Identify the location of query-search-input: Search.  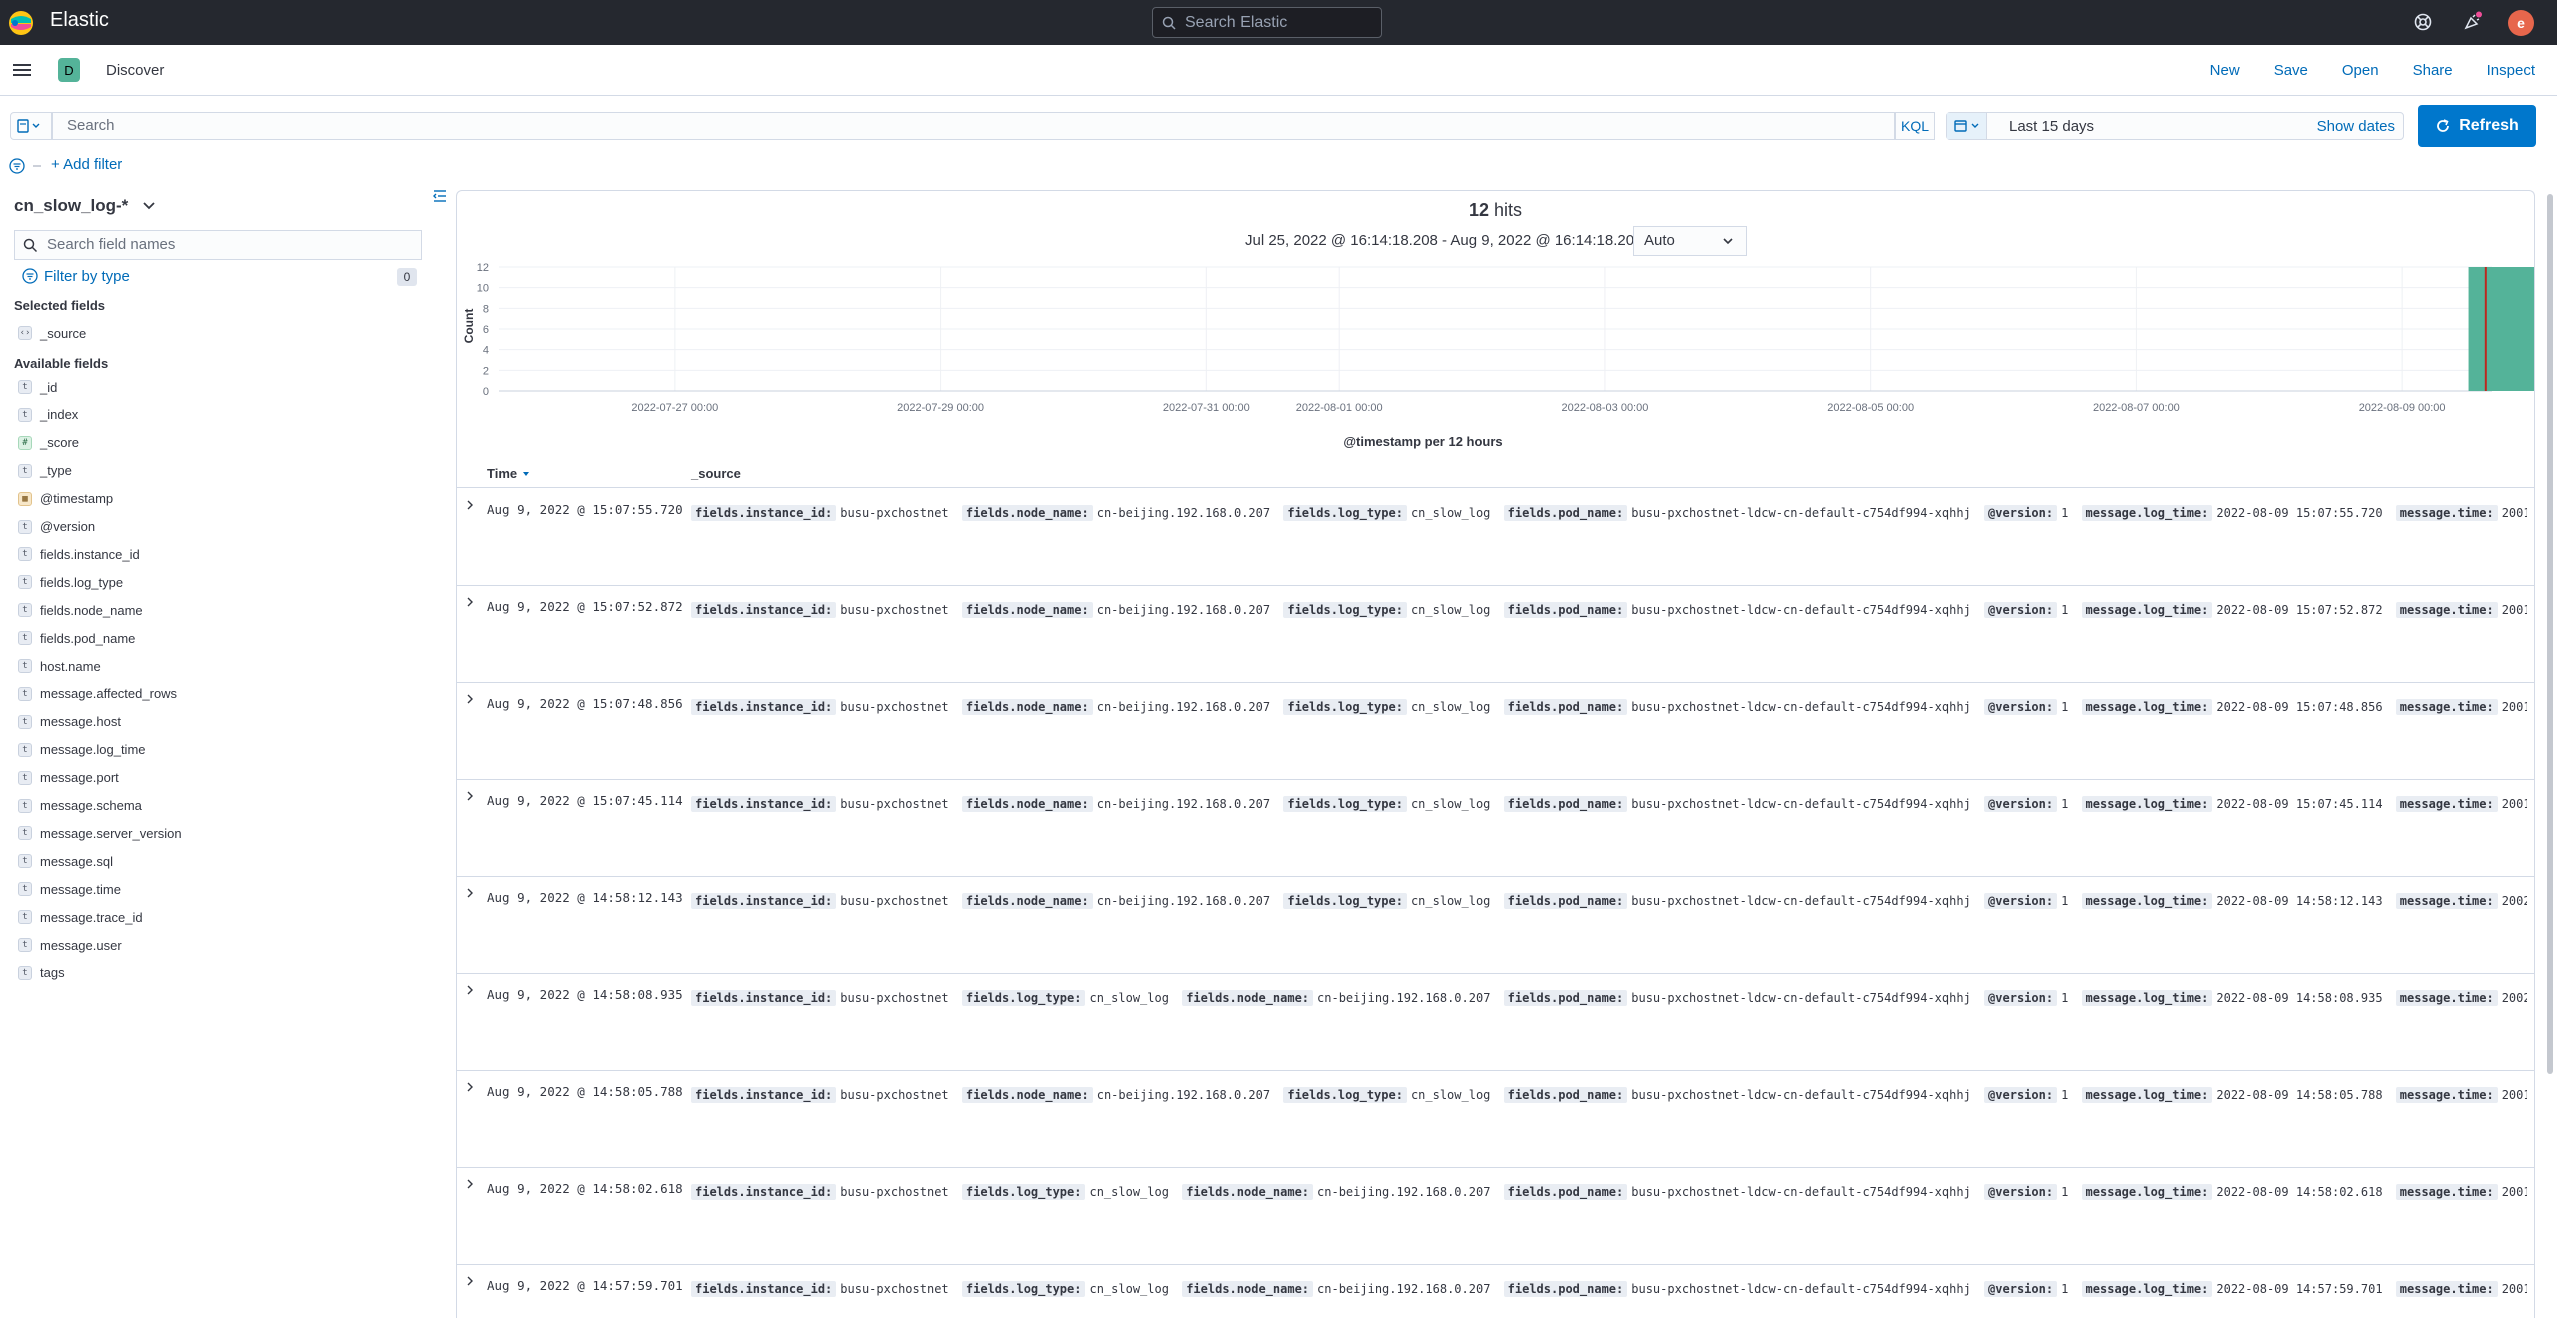
(973, 126).